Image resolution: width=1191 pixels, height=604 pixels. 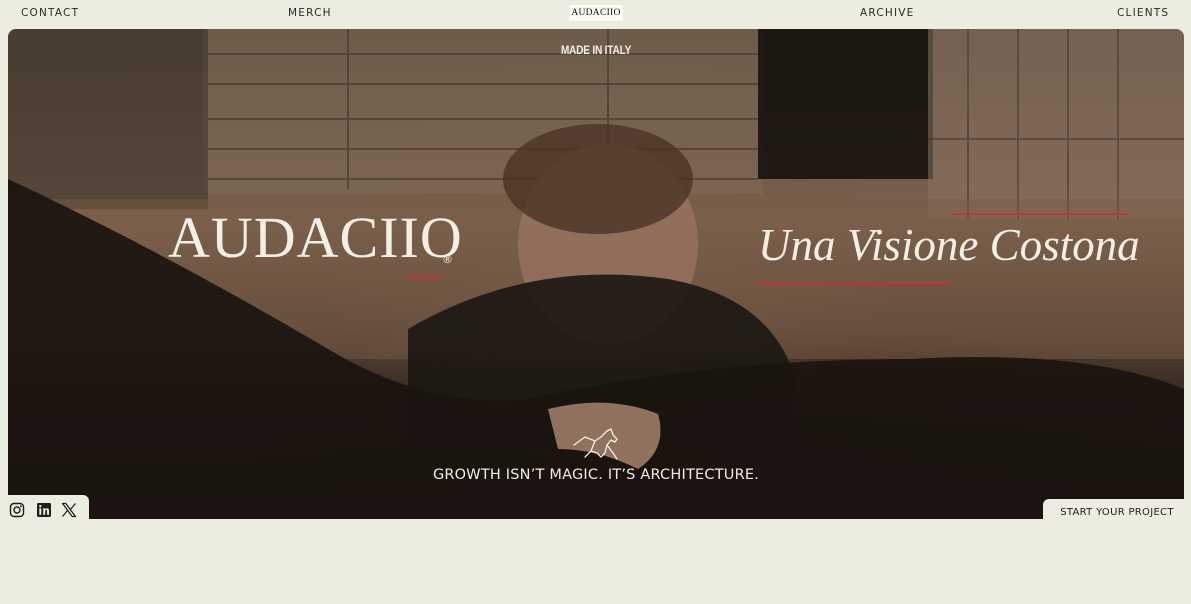 I want to click on x-icon, so click(x=69, y=510).